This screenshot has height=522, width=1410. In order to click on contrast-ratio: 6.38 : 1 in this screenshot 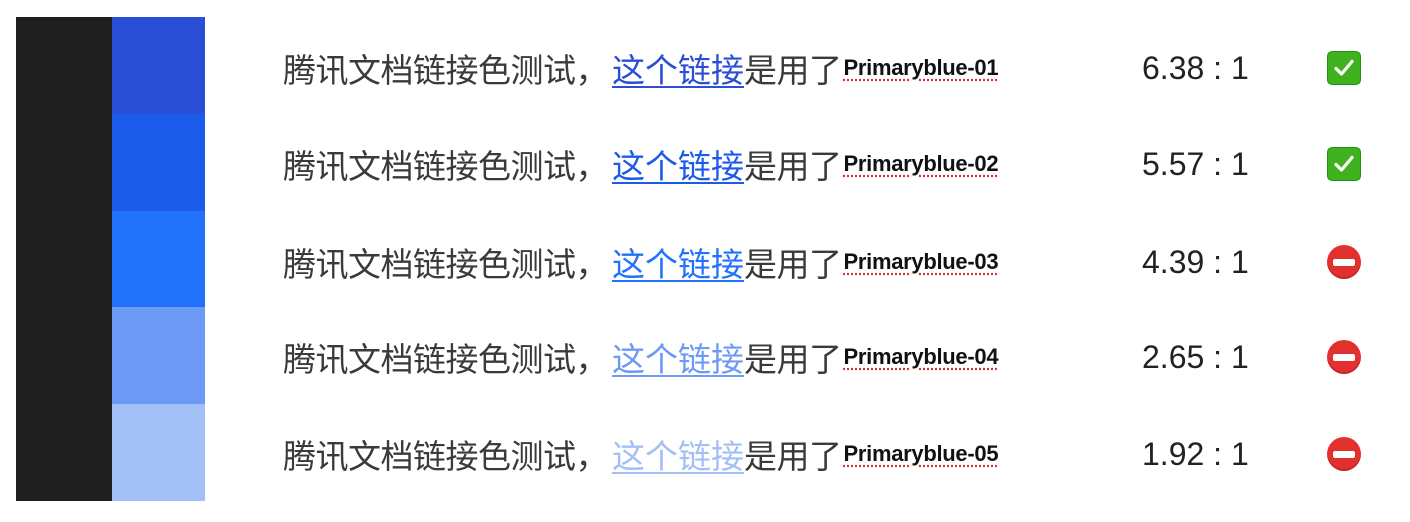, I will do `click(1195, 67)`.